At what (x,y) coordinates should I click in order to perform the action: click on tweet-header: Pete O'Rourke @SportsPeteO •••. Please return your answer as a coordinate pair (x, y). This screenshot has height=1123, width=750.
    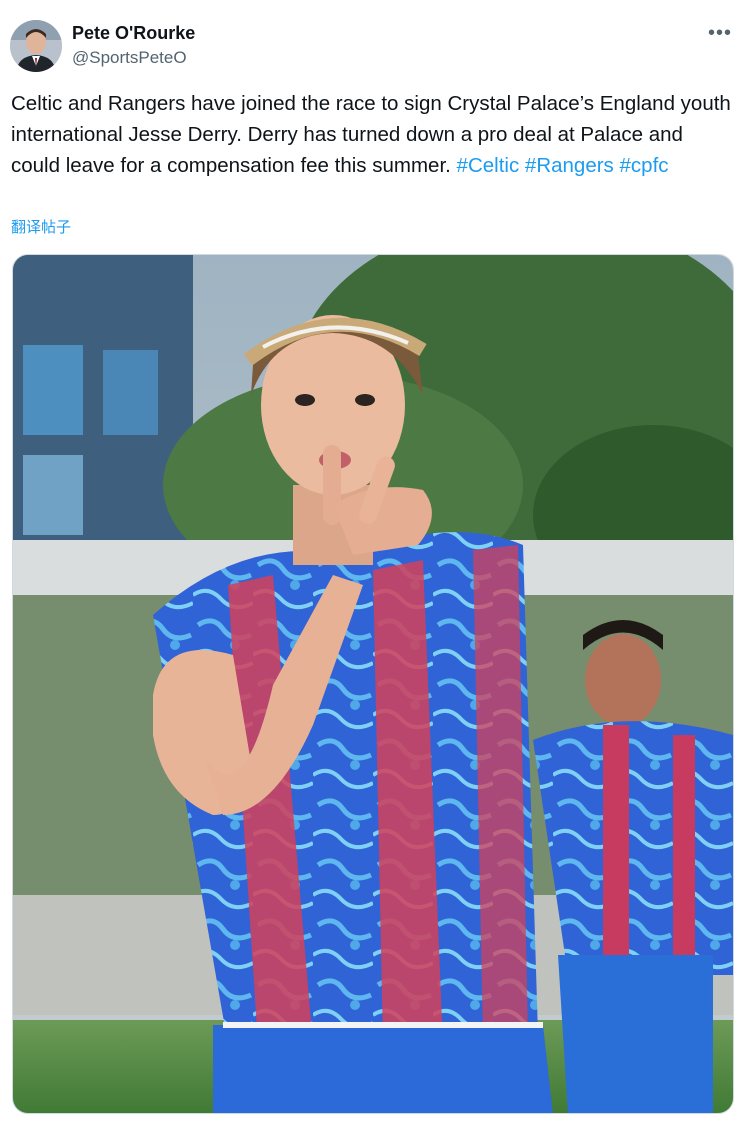
    Looking at the image, I should click on (375, 46).